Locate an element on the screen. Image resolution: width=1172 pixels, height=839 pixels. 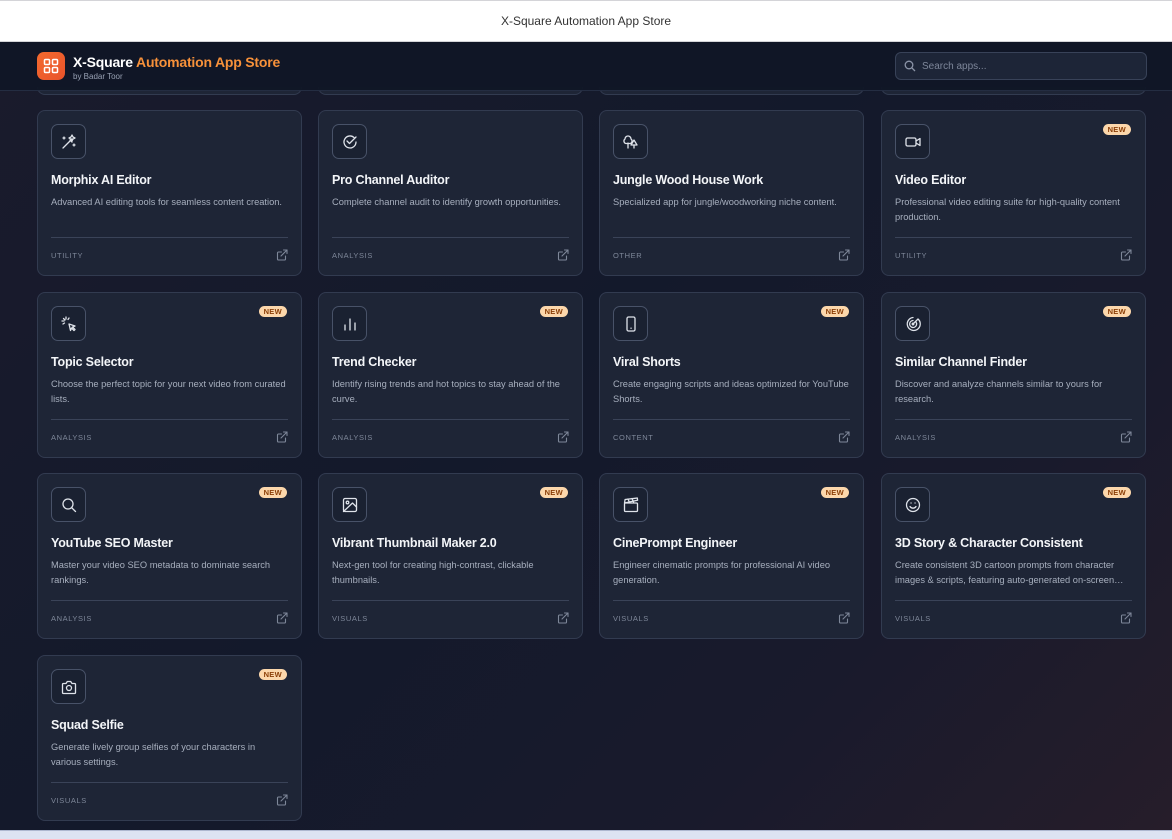
image-icon is located at coordinates (349, 504).